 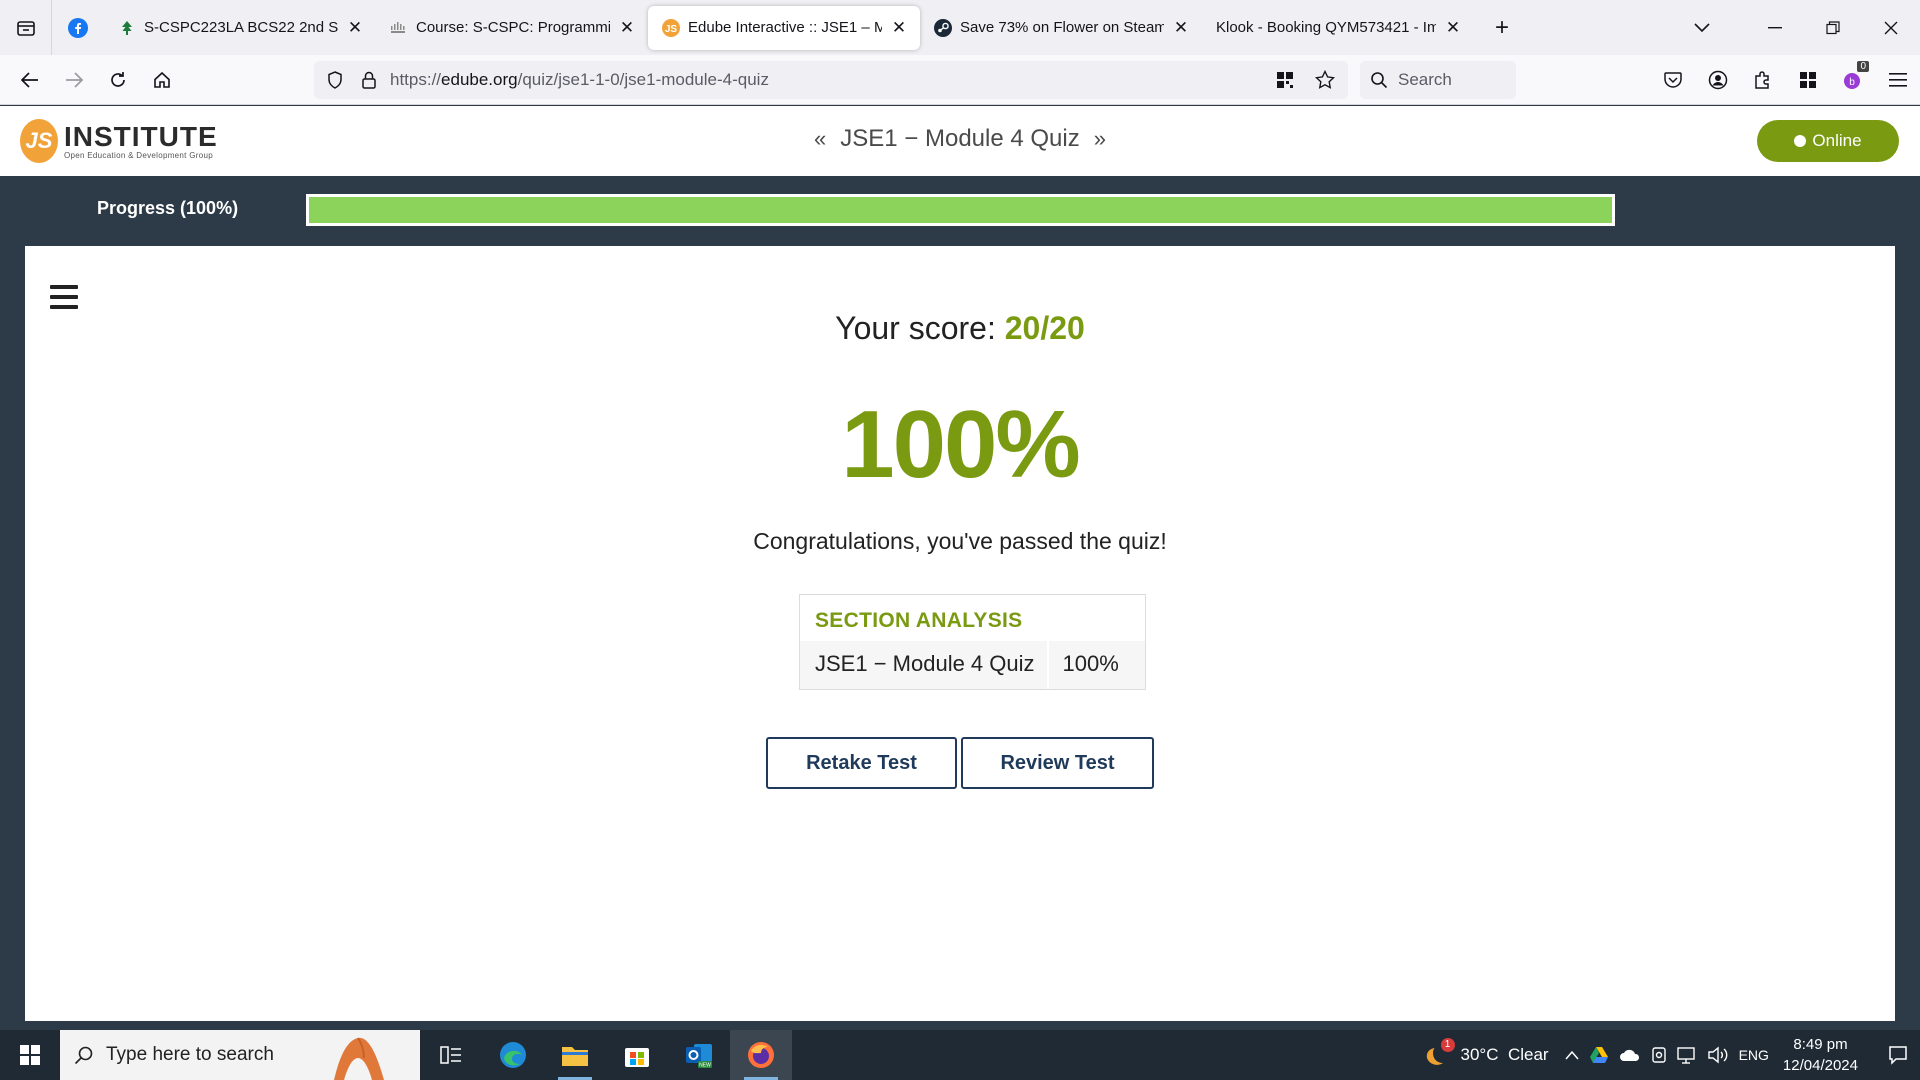 I want to click on weather-widget: 1 30°C Clear, so click(x=1486, y=1054).